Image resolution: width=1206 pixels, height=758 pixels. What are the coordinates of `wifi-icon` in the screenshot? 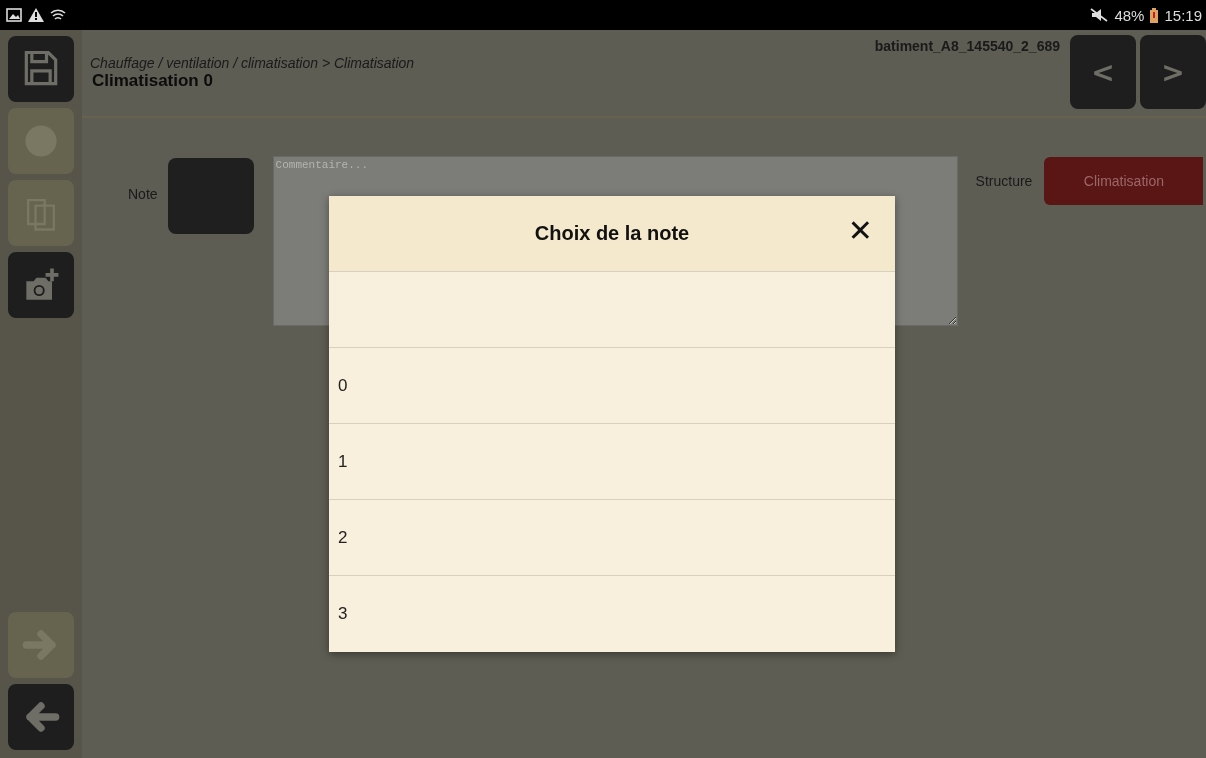 It's located at (58, 15).